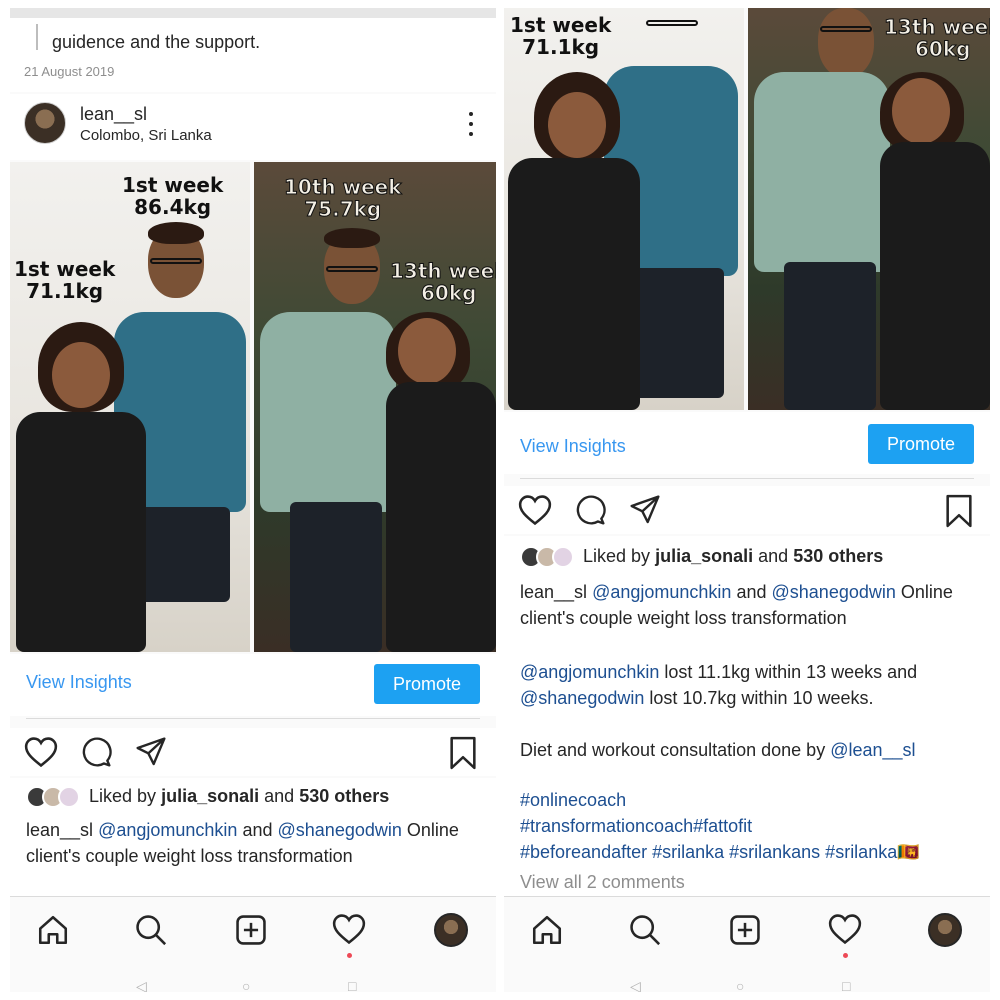 The height and width of the screenshot is (1000, 1000). Describe the element at coordinates (69, 71) in the screenshot. I see `post-date: 21 August 2019` at that location.